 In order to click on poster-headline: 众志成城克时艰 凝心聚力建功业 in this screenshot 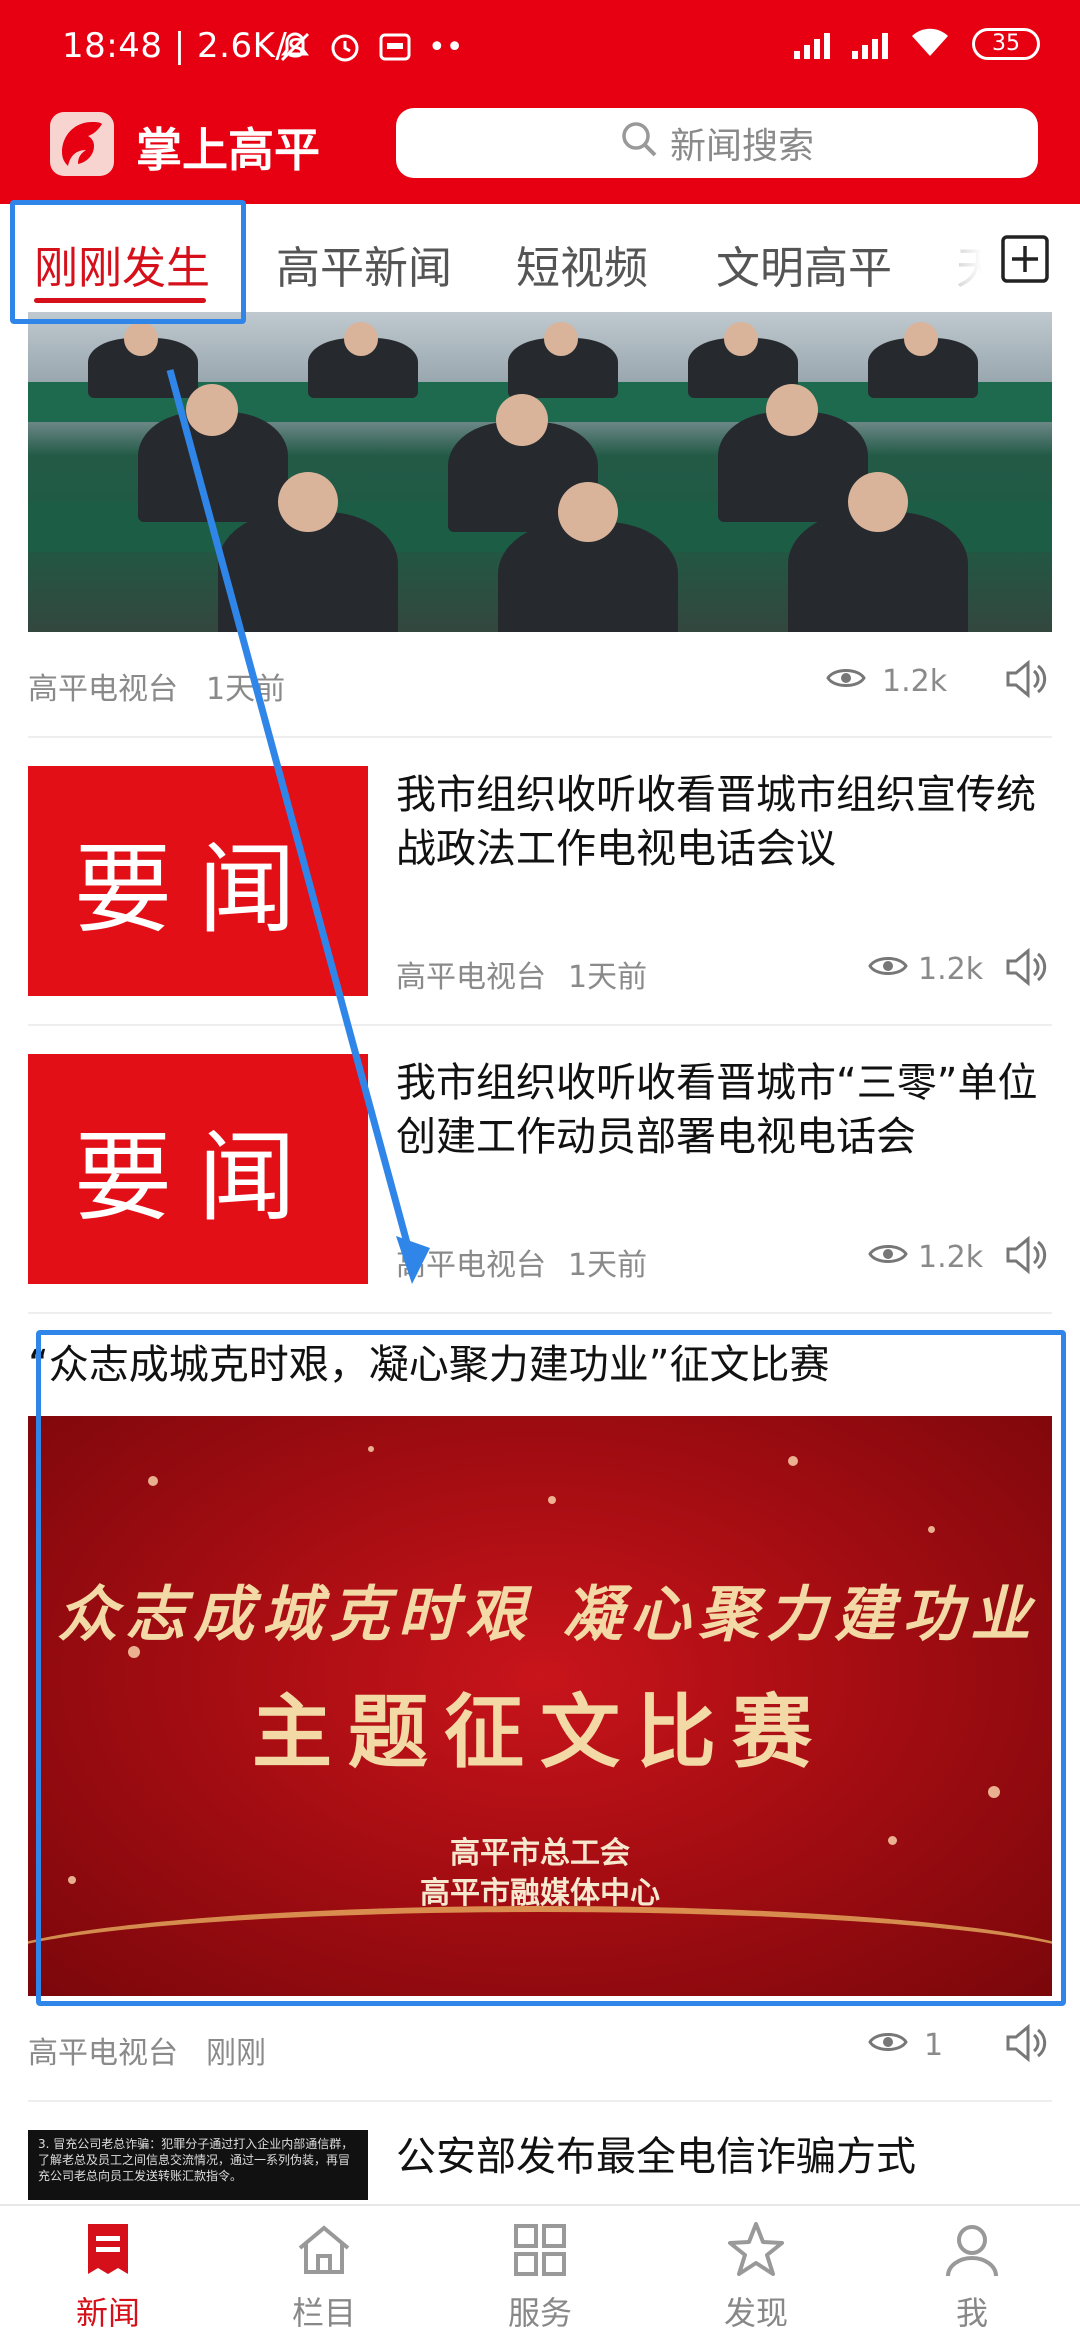, I will do `click(548, 1615)`.